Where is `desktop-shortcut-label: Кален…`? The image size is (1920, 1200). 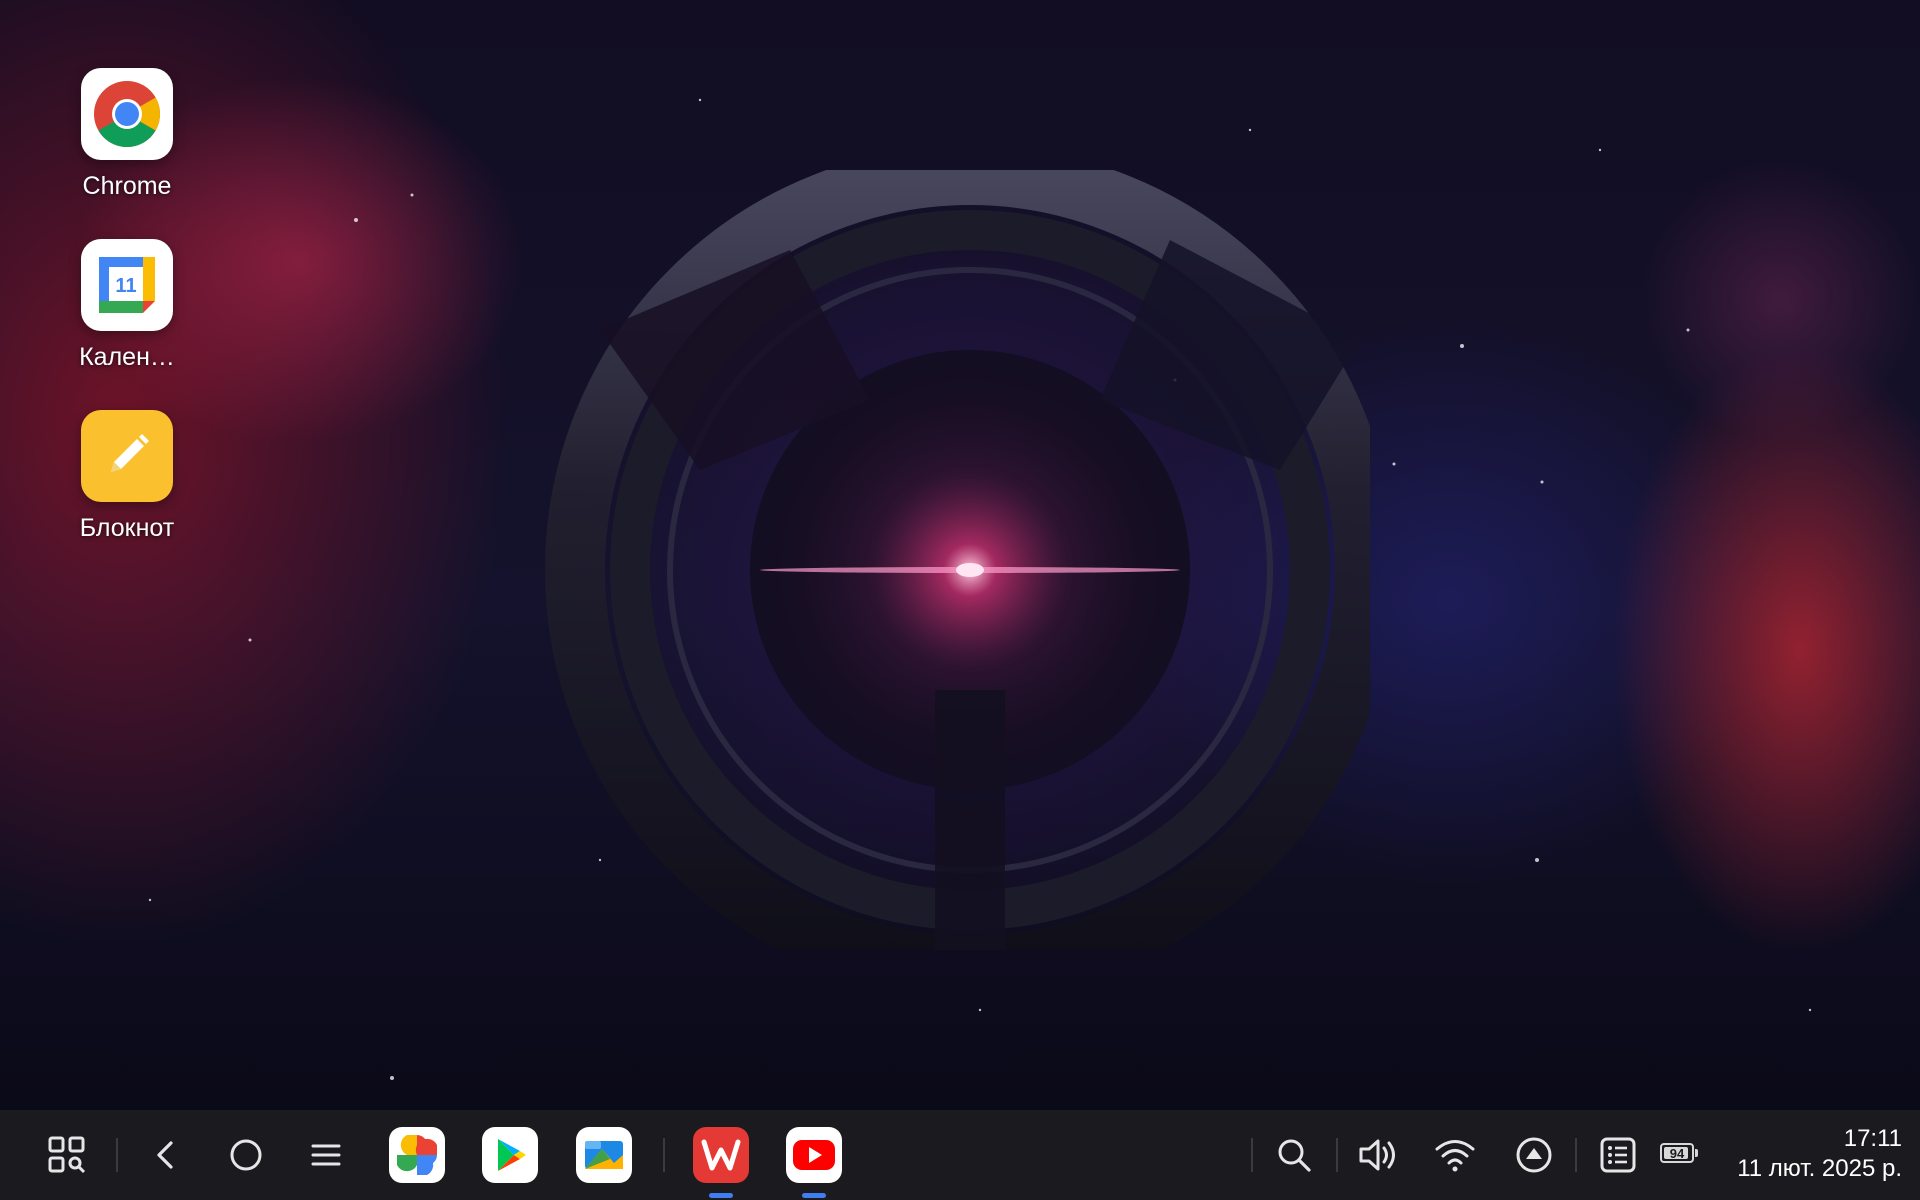 desktop-shortcut-label: Кален… is located at coordinates (127, 357).